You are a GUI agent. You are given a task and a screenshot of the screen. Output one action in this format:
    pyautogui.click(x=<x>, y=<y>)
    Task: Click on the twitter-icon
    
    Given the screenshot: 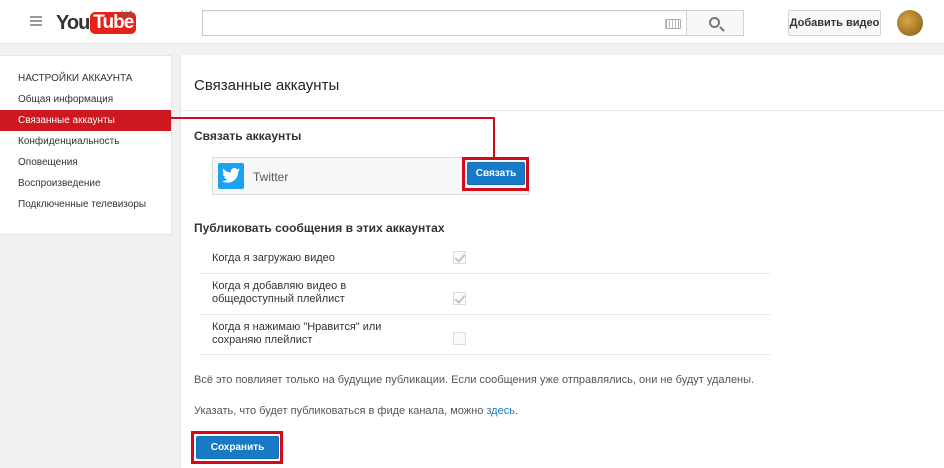 What is the action you would take?
    pyautogui.click(x=231, y=176)
    